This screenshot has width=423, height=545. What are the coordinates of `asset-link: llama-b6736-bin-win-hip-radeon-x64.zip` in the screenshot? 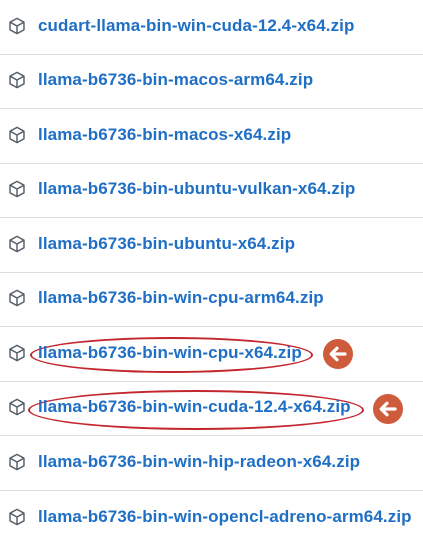 It's located at (199, 462).